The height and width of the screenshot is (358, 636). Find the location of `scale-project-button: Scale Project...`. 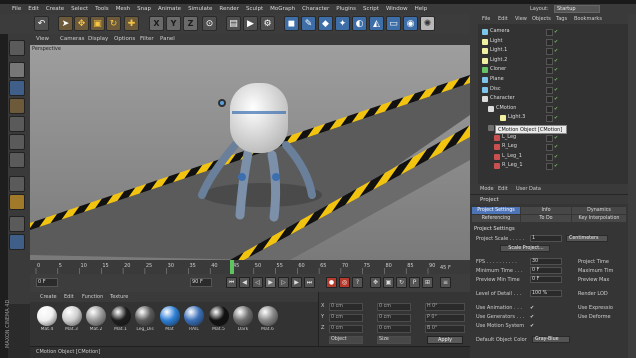

scale-project-button: Scale Project... is located at coordinates (525, 248).